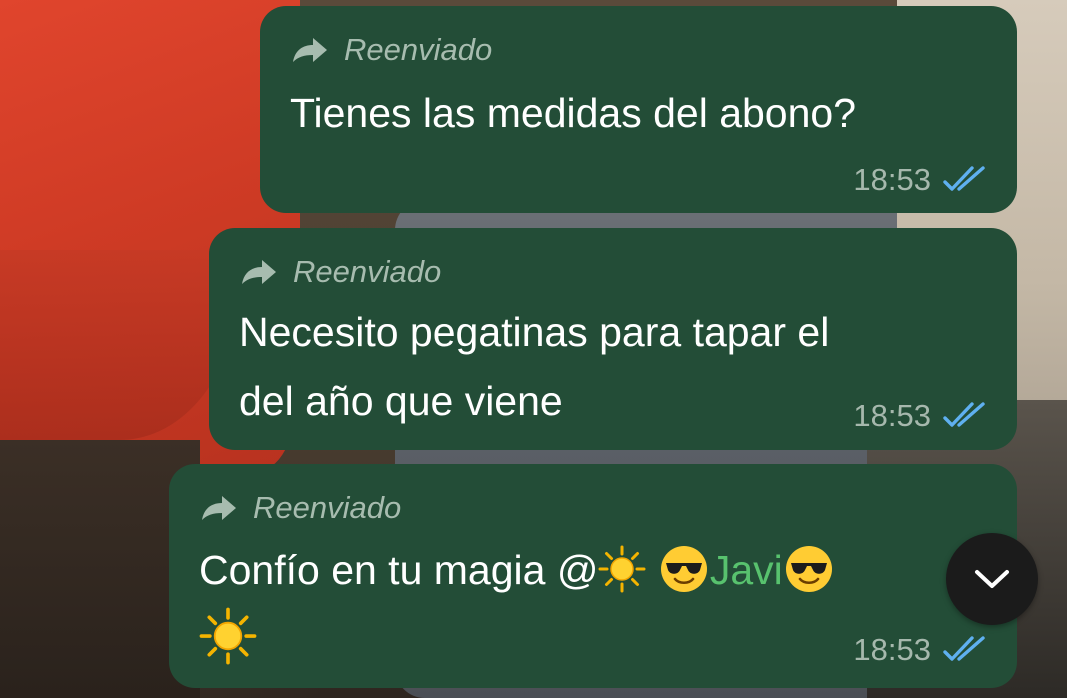 The height and width of the screenshot is (698, 1067). I want to click on user-mention: @ Javi, so click(695, 569).